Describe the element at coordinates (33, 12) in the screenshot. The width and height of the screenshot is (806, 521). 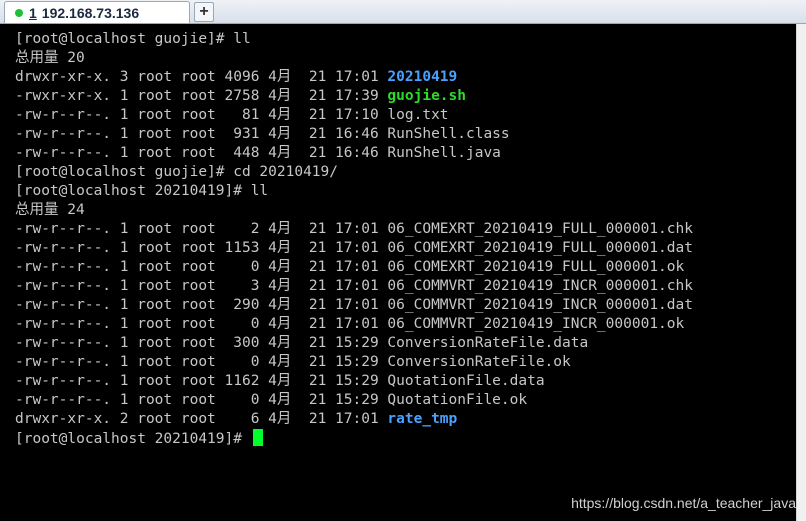
I see `tab-number: 1` at that location.